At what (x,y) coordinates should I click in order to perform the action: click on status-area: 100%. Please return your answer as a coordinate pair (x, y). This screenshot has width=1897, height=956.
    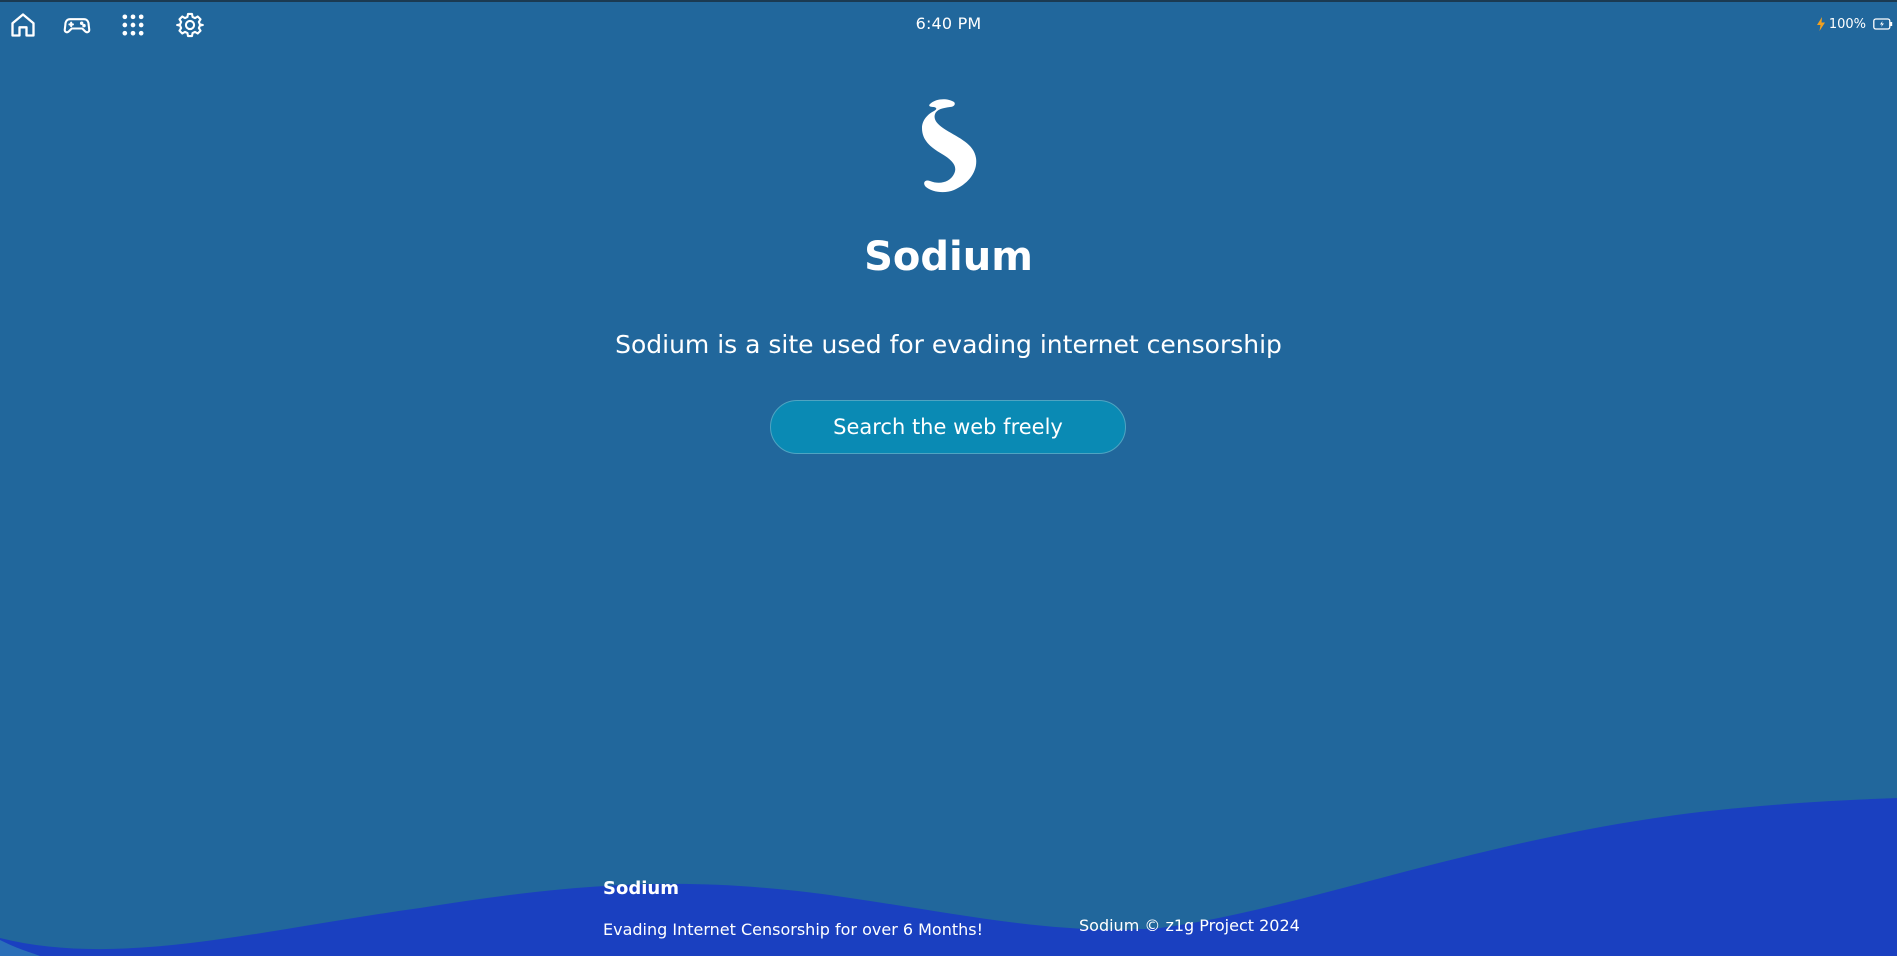
    Looking at the image, I should click on (1854, 24).